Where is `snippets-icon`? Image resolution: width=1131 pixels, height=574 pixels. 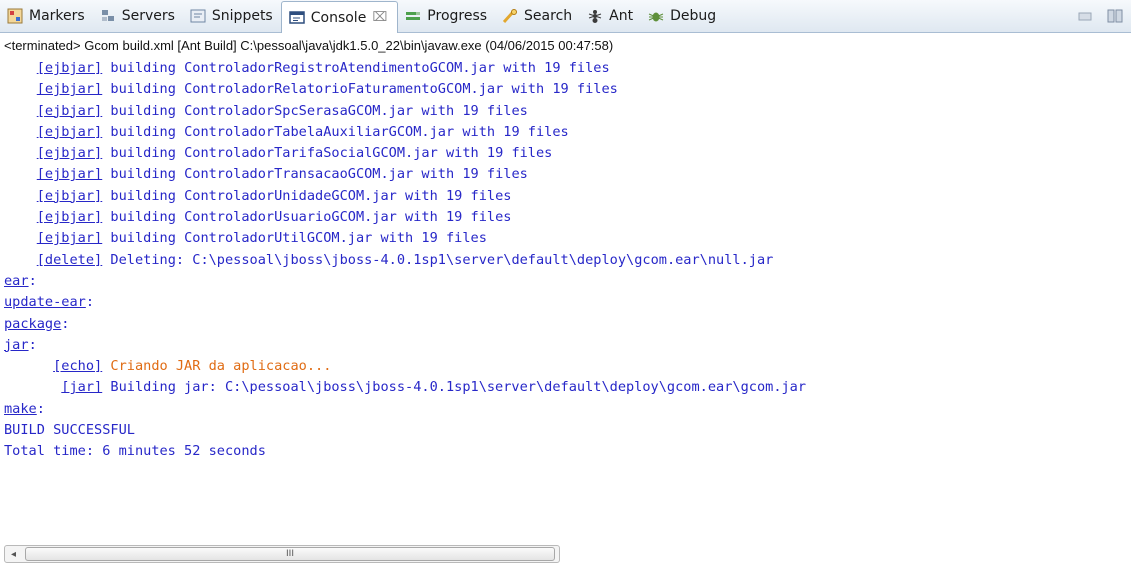 snippets-icon is located at coordinates (198, 16).